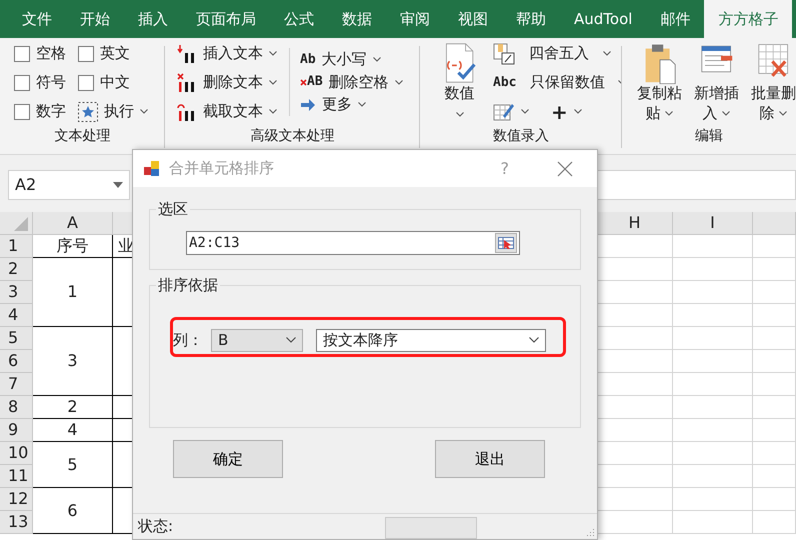 Image resolution: width=796 pixels, height=540 pixels. I want to click on row-header: 1, so click(16, 246).